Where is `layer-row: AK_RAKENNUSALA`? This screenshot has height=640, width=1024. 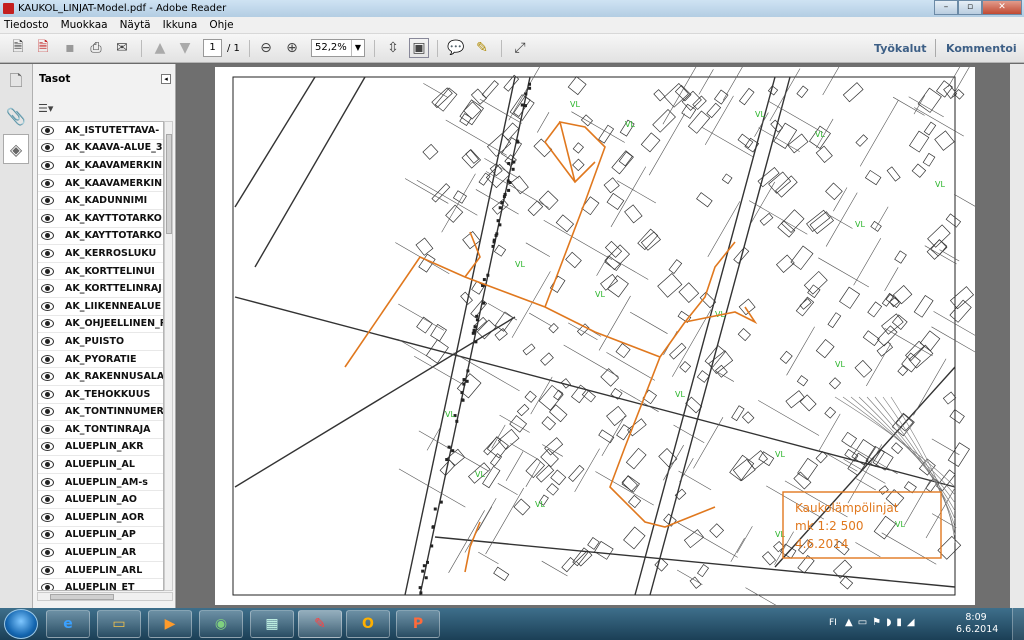 layer-row: AK_RAKENNUSALA is located at coordinates (100, 377).